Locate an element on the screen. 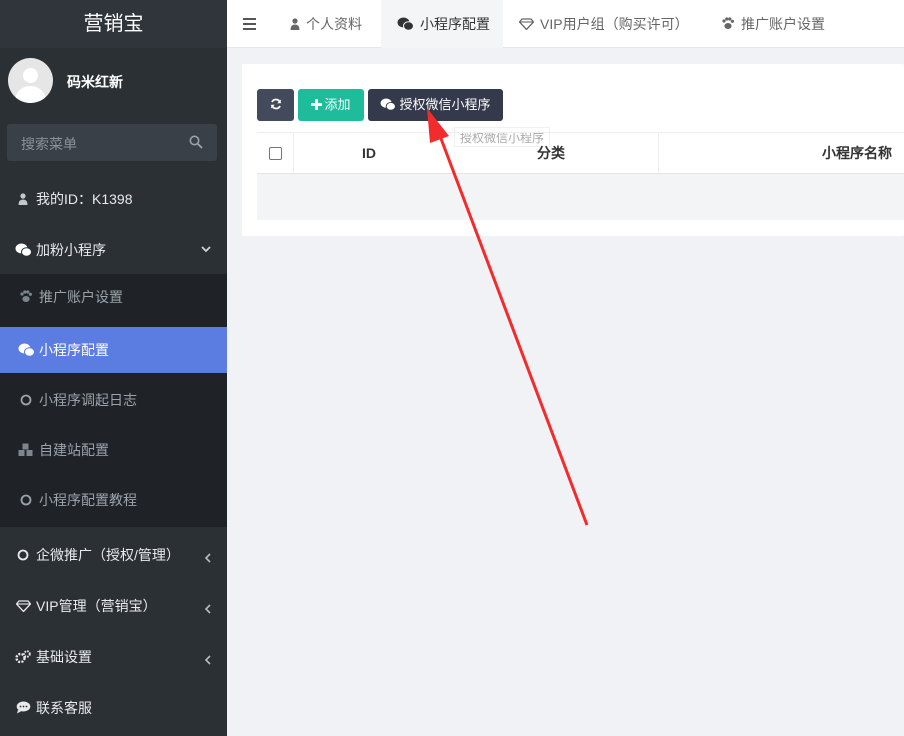 Image resolution: width=904 pixels, height=736 pixels. menu-item-label: VIP管理（营销宝） is located at coordinates (96, 606).